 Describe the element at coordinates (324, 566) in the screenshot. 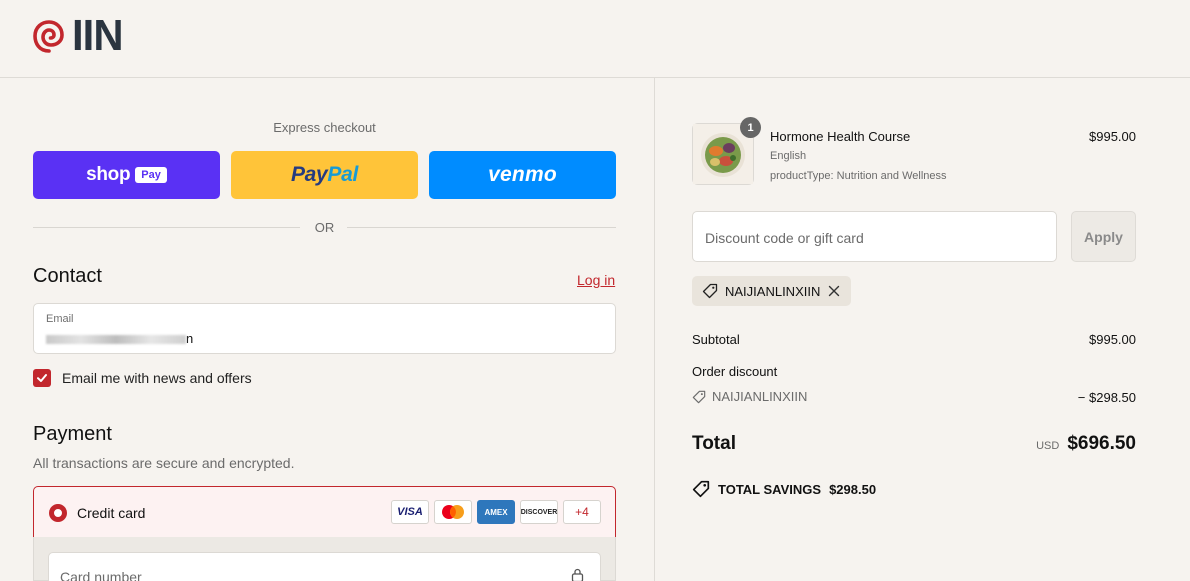

I see `card-number-input: Card number` at that location.